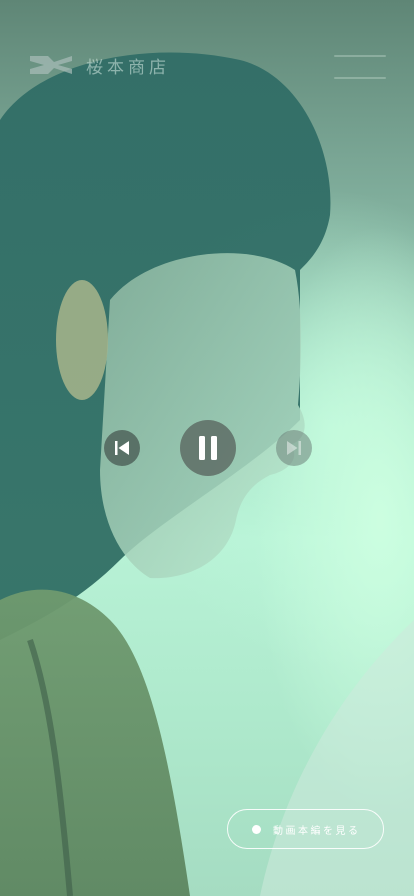 Image resolution: width=414 pixels, height=896 pixels. I want to click on brand-mark-icon, so click(51, 65).